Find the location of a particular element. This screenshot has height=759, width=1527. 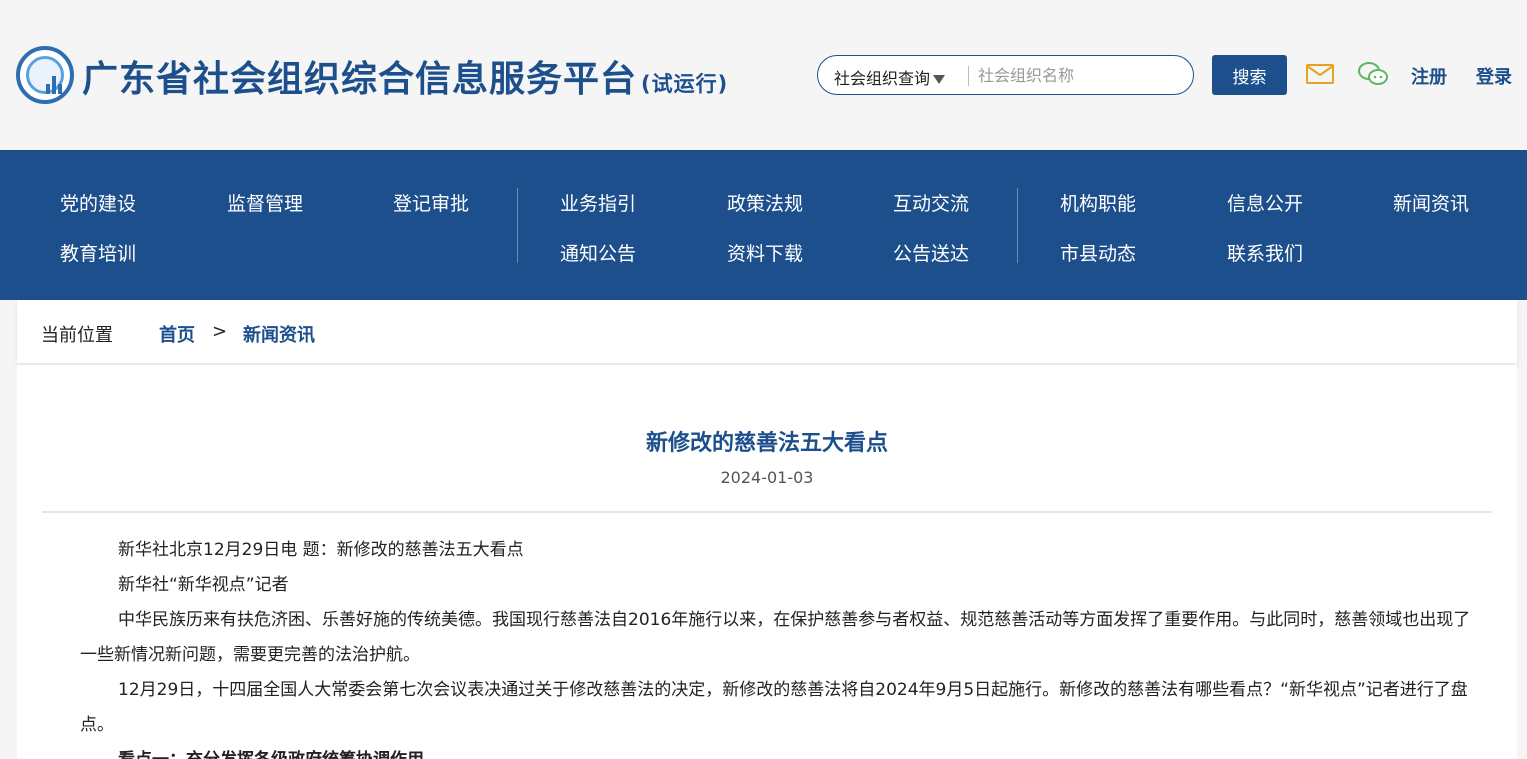

nav-item-notices: 通知公告 is located at coordinates (598, 252).